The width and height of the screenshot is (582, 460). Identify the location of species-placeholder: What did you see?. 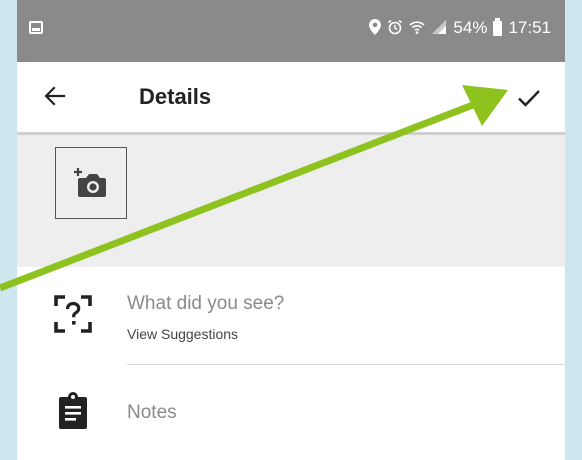
(206, 303).